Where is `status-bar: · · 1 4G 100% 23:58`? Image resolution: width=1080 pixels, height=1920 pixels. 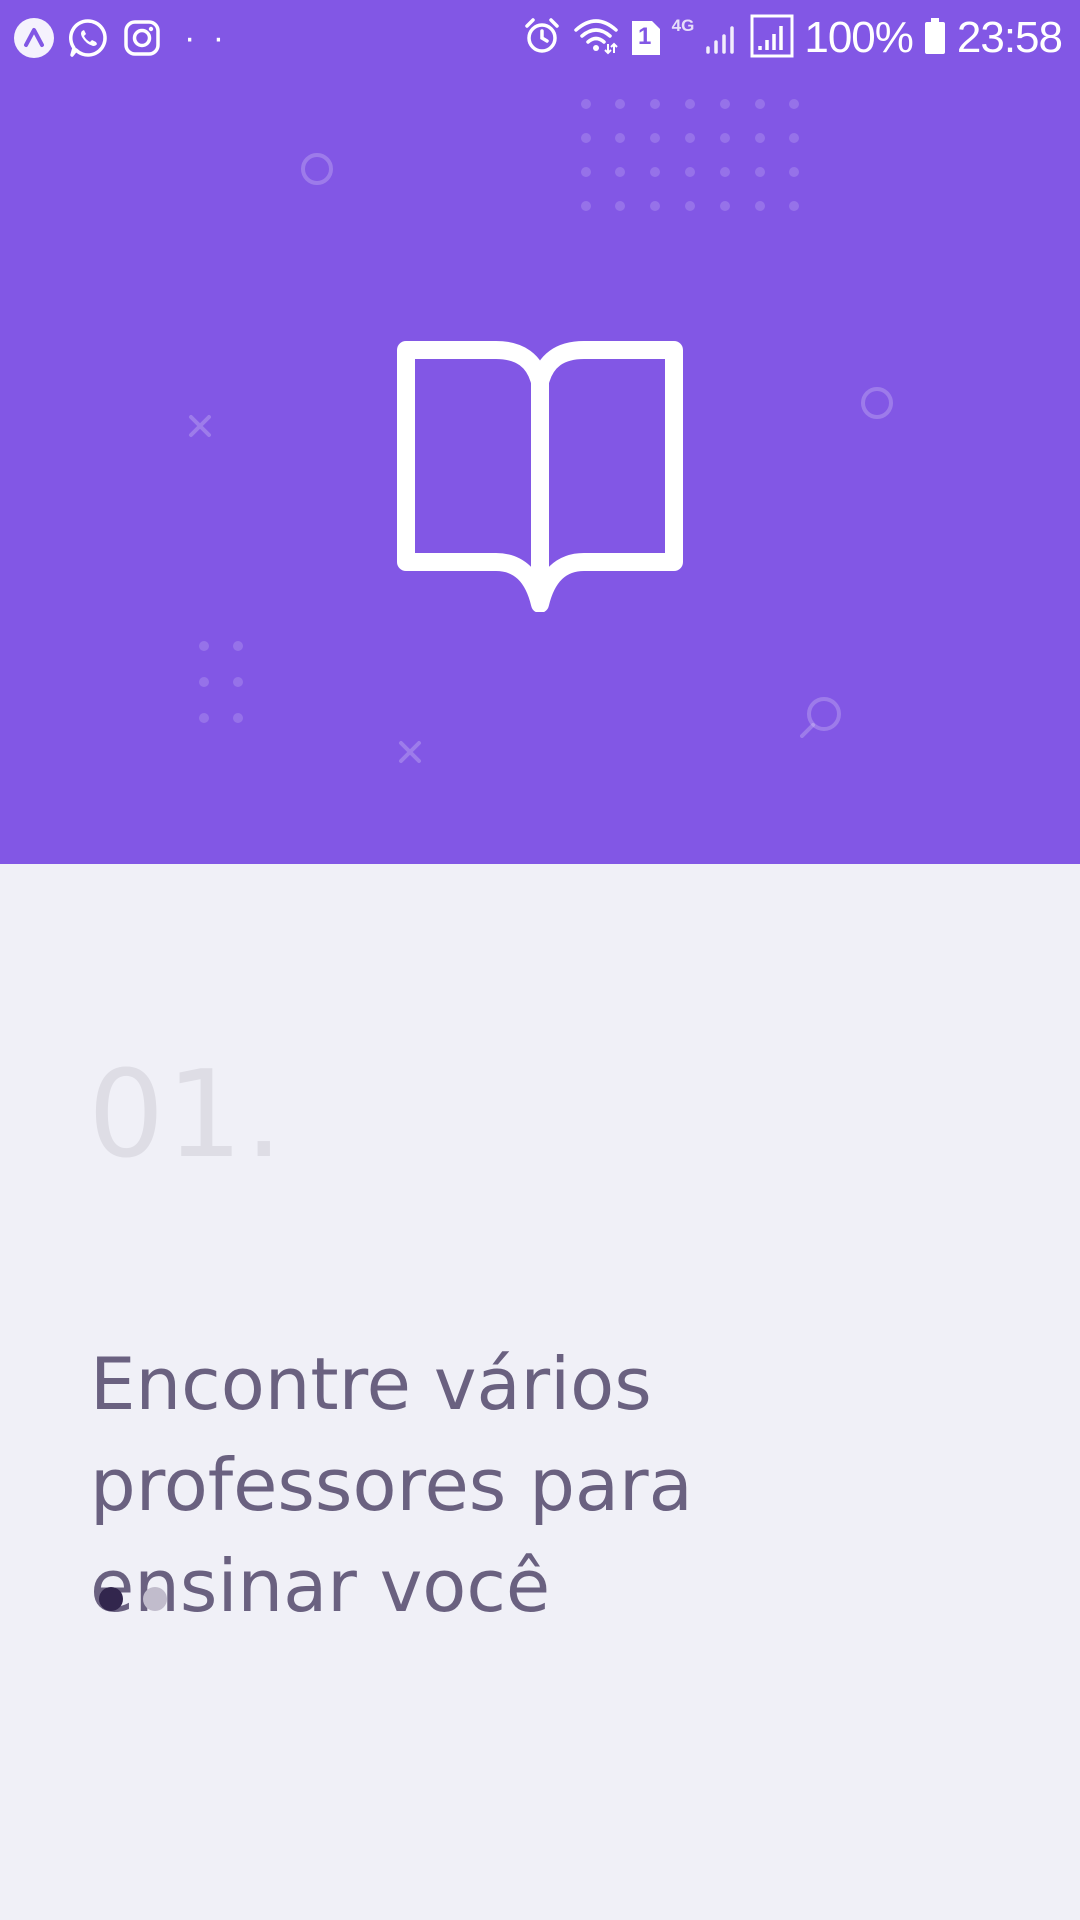 status-bar: · · 1 4G 100% 23:58 is located at coordinates (540, 38).